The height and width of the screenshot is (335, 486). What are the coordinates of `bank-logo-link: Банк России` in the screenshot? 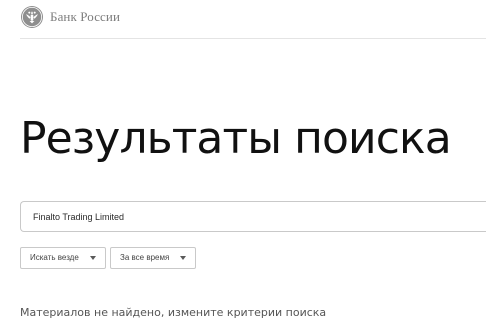 It's located at (70, 17).